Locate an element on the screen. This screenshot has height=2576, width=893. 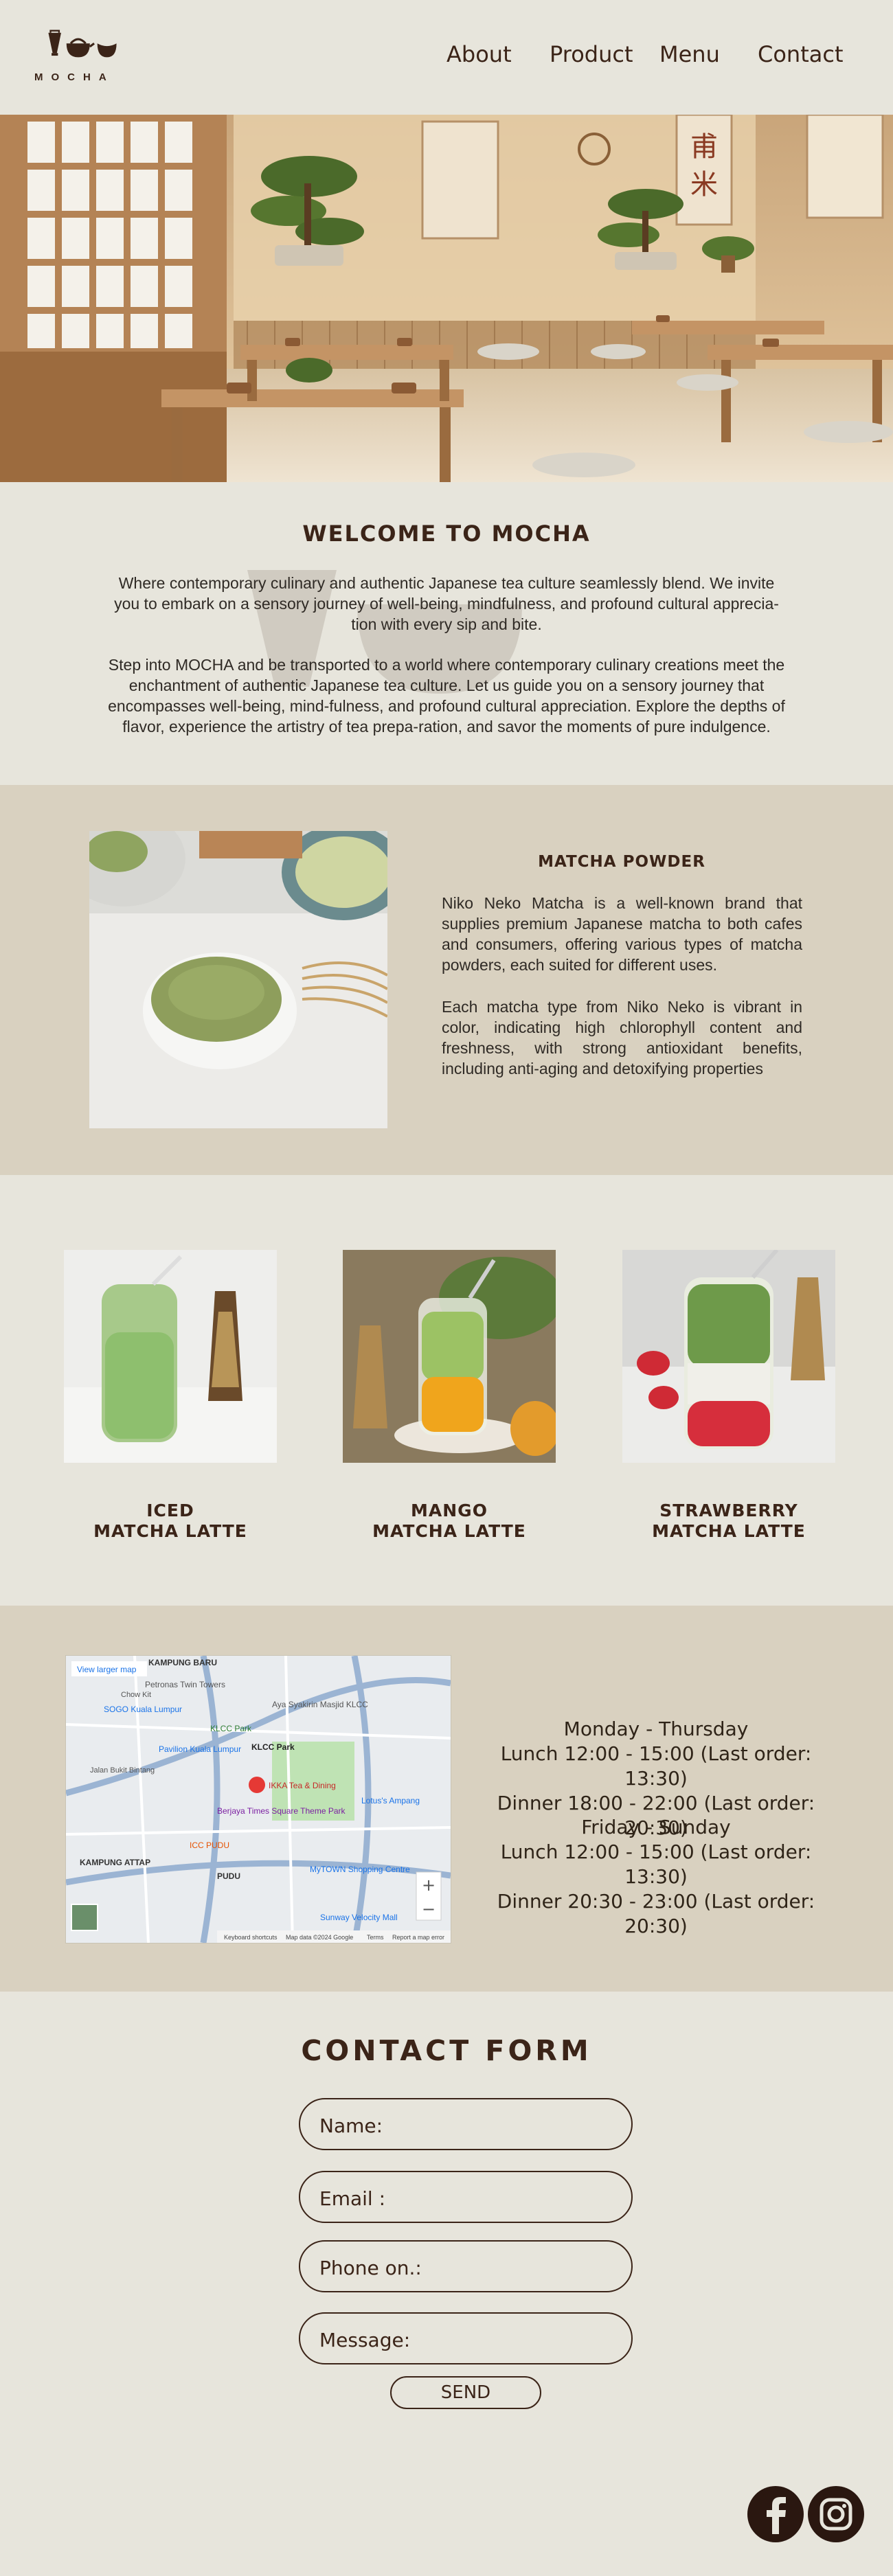
svg-text: Report a map error is located at coordinates (418, 1937).